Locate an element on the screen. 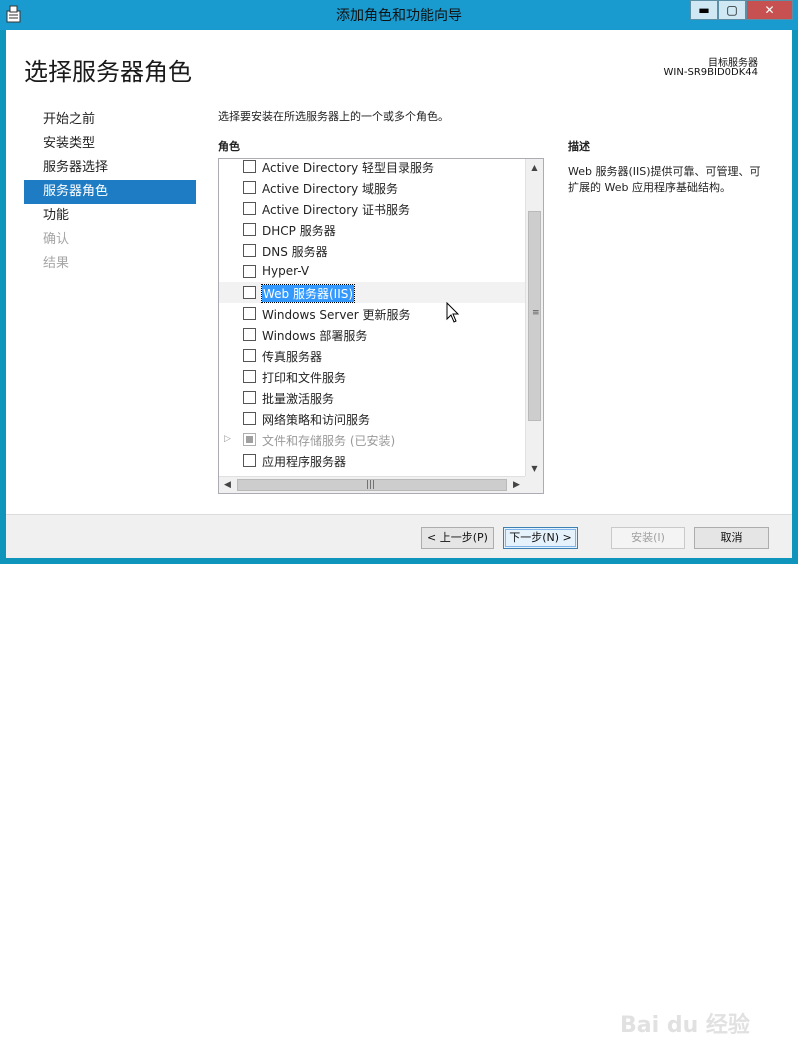 This screenshot has width=798, height=1039. minimize-icon: ▬ is located at coordinates (704, 10).